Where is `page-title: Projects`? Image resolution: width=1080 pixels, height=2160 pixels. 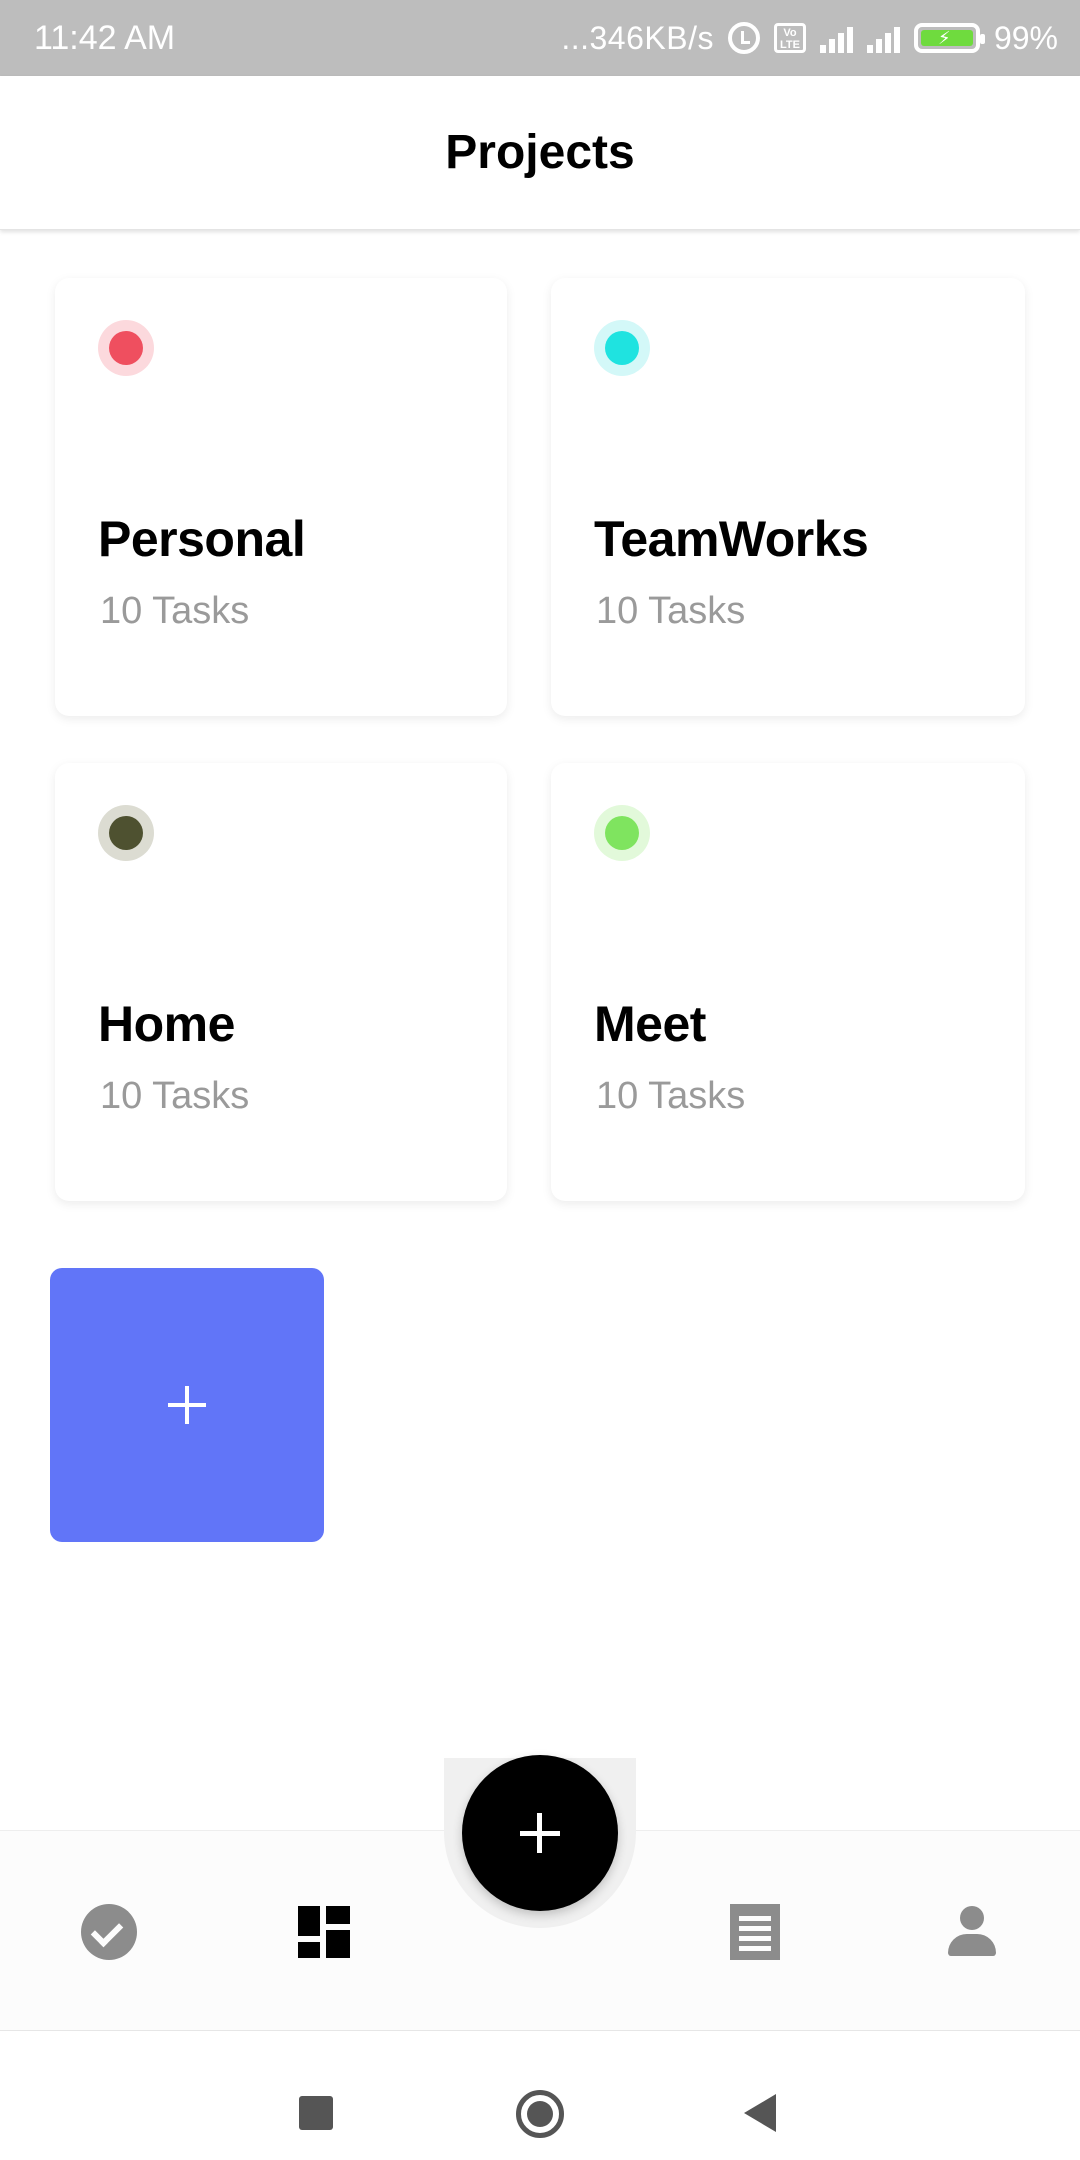 page-title: Projects is located at coordinates (540, 152).